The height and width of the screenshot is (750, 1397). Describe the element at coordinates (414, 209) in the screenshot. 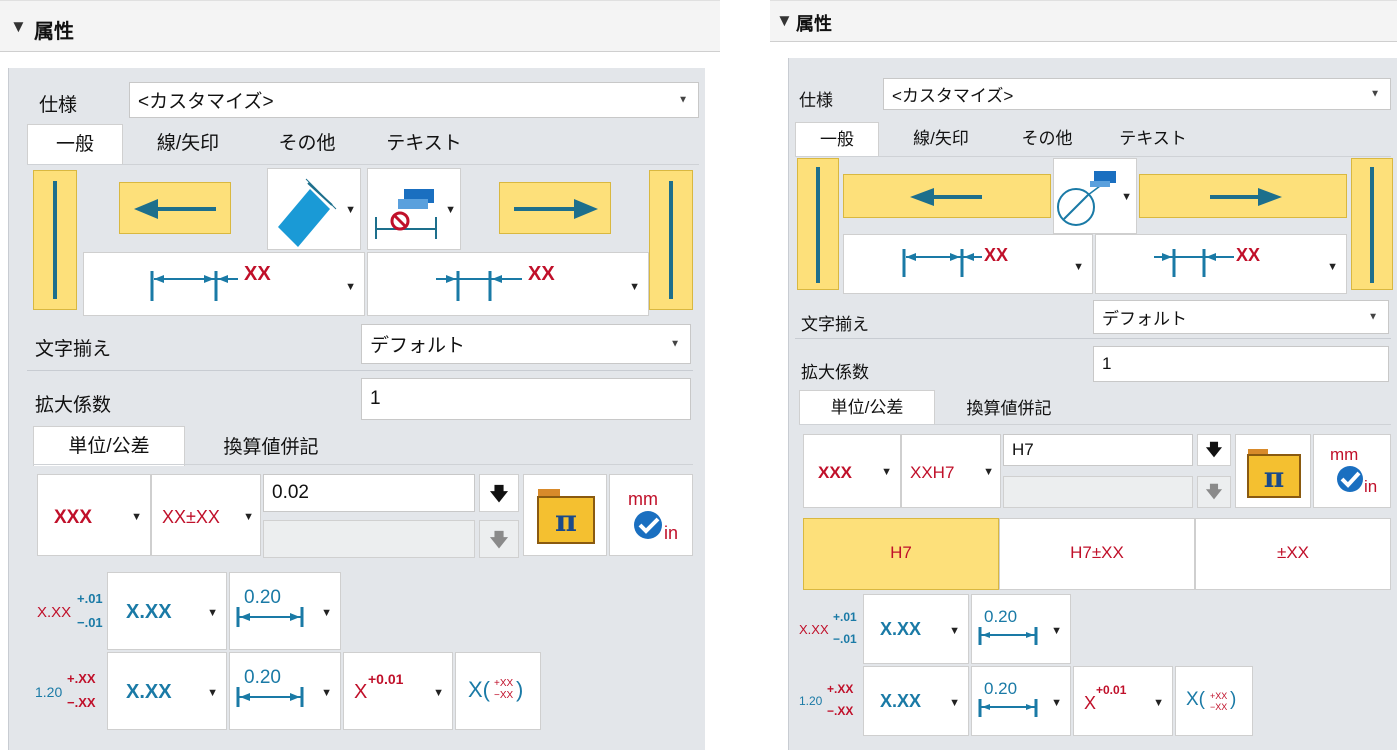

I see `no-dimension-button: ▼` at that location.